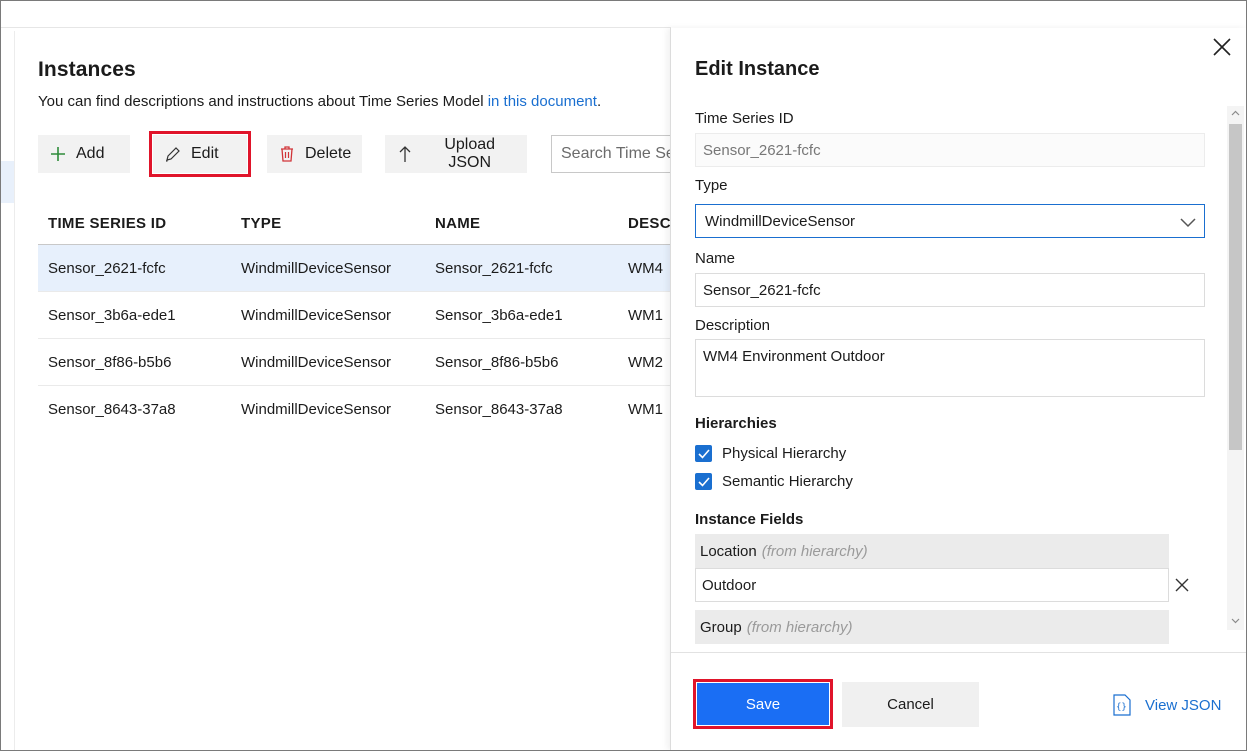 This screenshot has width=1247, height=751. Describe the element at coordinates (649, 223) in the screenshot. I see `column-header-description: DESCRIPTION` at that location.